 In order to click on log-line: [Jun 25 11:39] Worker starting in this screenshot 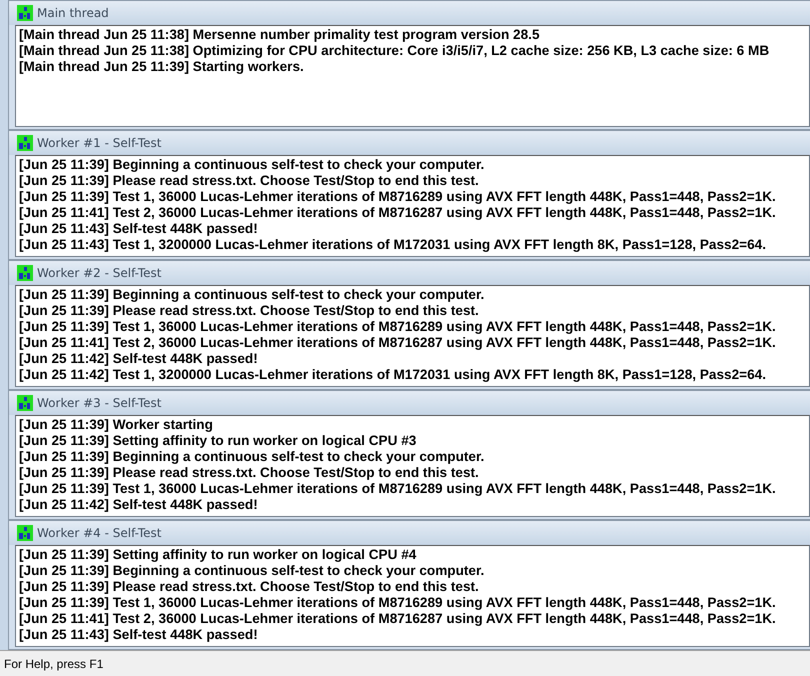, I will do `click(116, 425)`.